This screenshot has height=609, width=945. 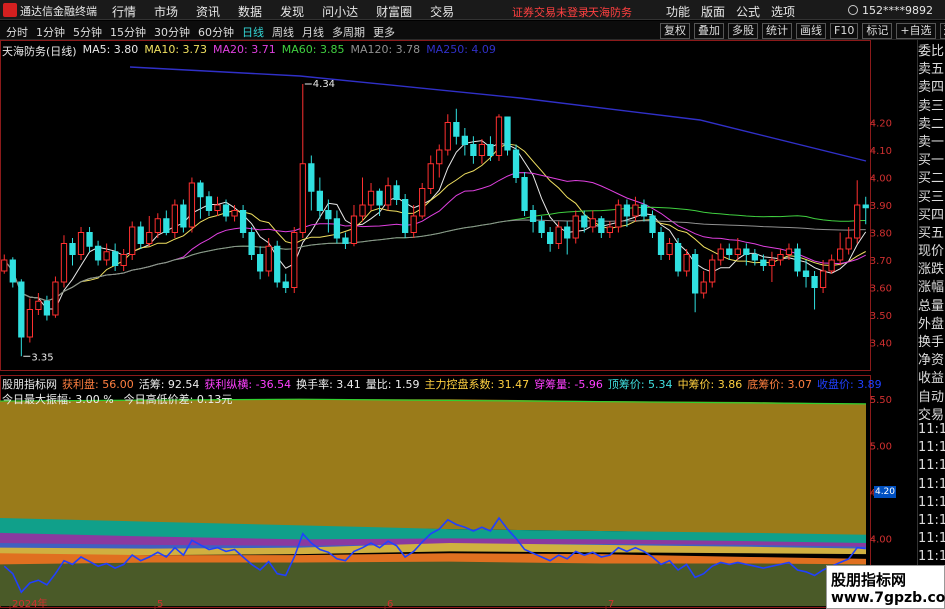 What do you see at coordinates (931, 304) in the screenshot?
I see `side-item-14: 总量` at bounding box center [931, 304].